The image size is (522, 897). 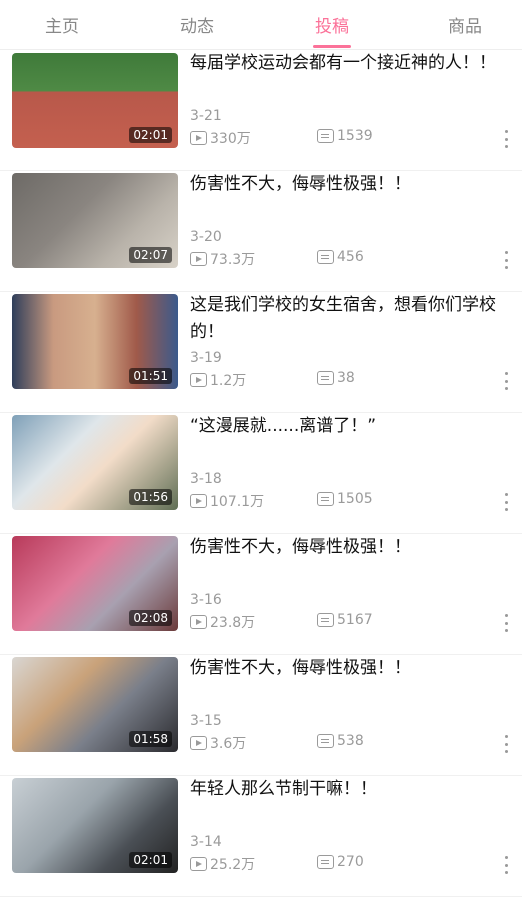 What do you see at coordinates (222, 622) in the screenshot?
I see `view-count: 23.8万` at bounding box center [222, 622].